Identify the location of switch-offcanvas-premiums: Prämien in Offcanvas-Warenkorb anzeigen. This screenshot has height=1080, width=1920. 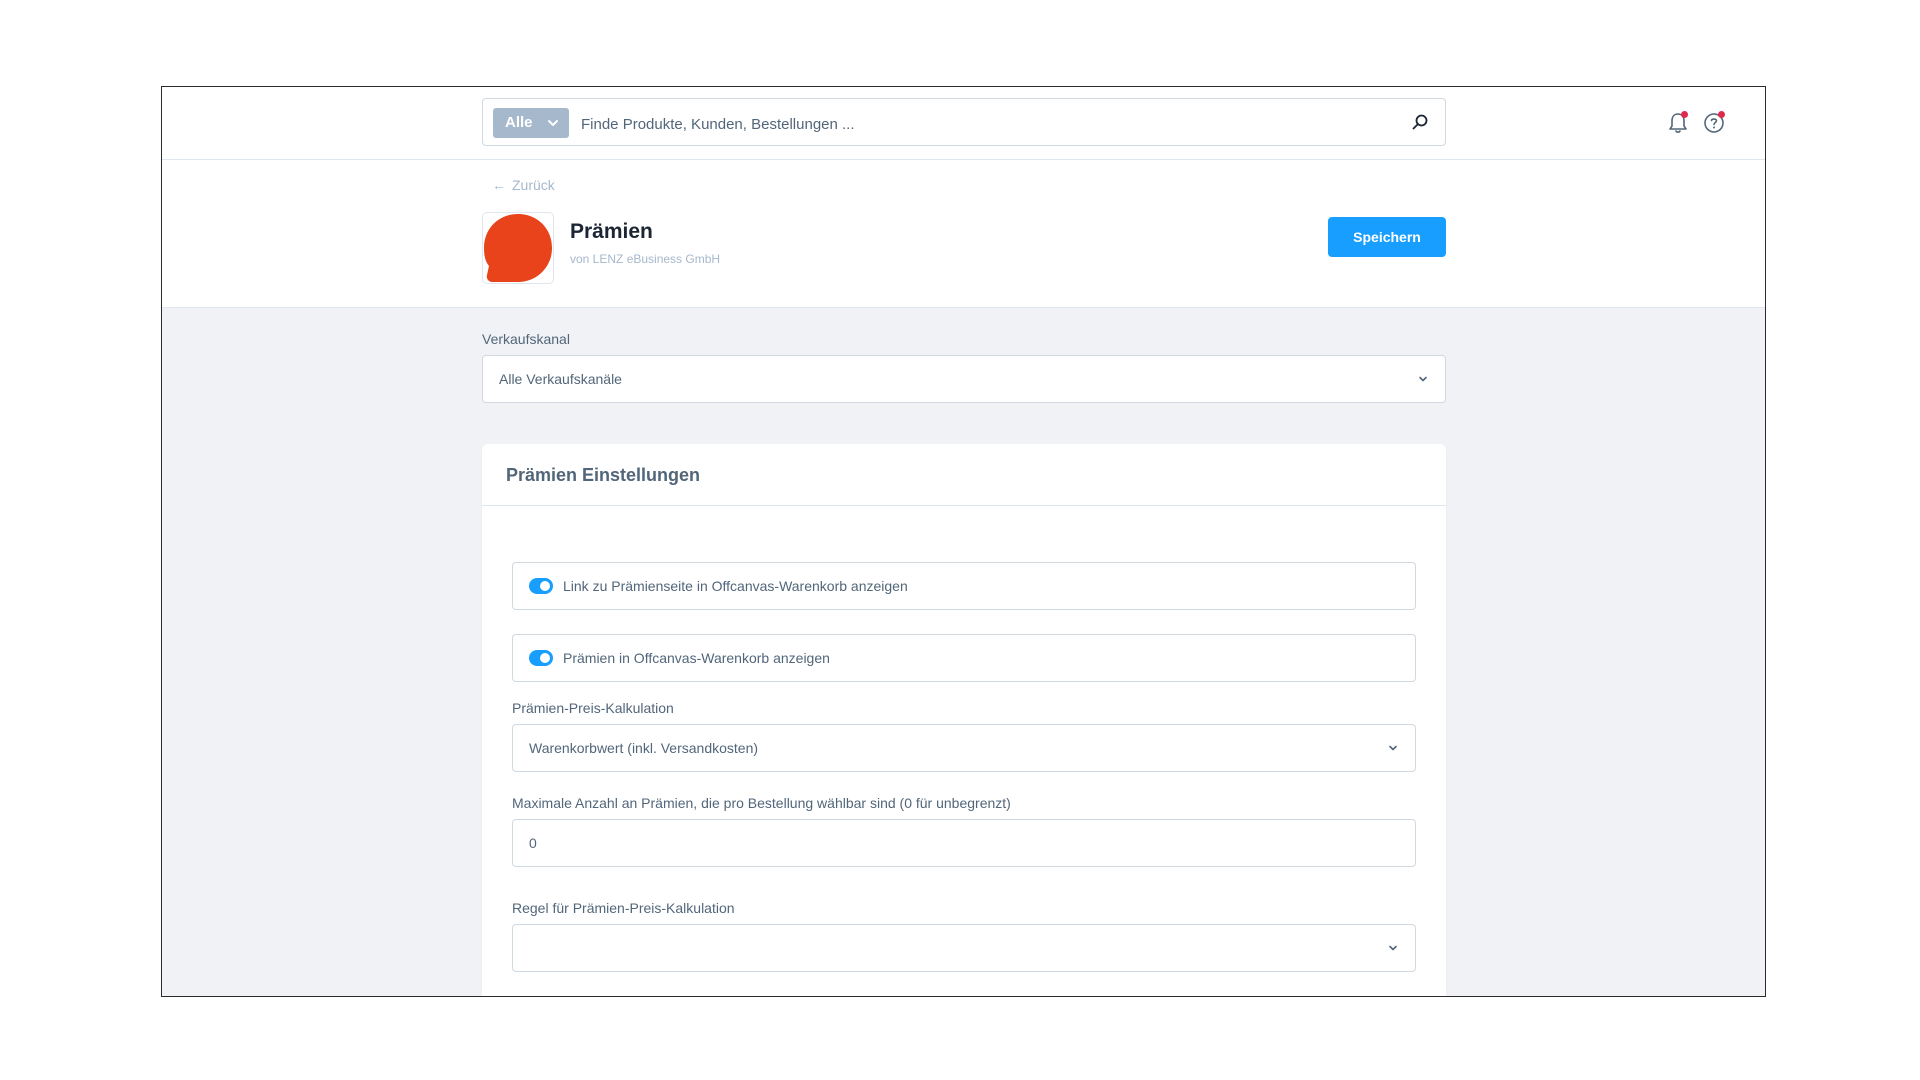
(964, 658).